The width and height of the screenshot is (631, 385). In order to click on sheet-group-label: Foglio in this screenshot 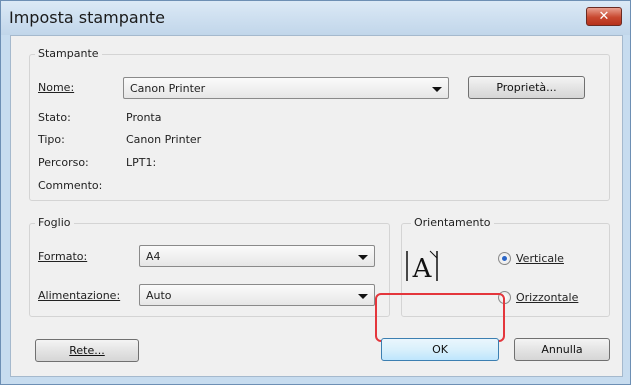, I will do `click(54, 222)`.